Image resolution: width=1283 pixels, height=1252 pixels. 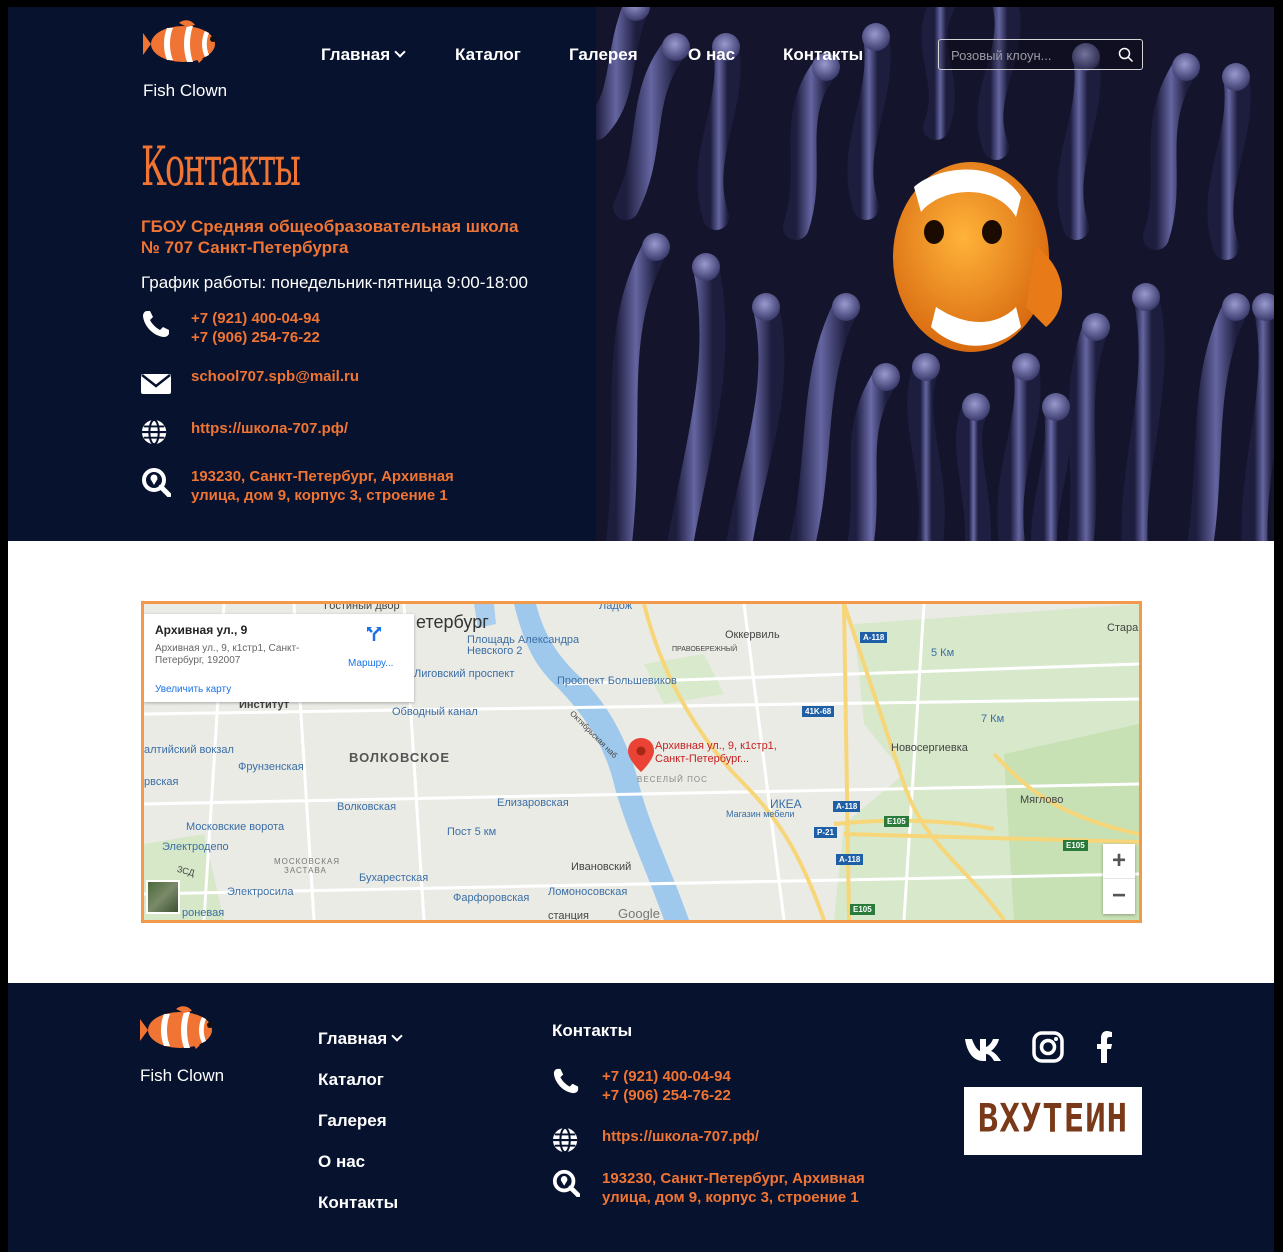 I want to click on map-label: Бухарестская, so click(x=394, y=878).